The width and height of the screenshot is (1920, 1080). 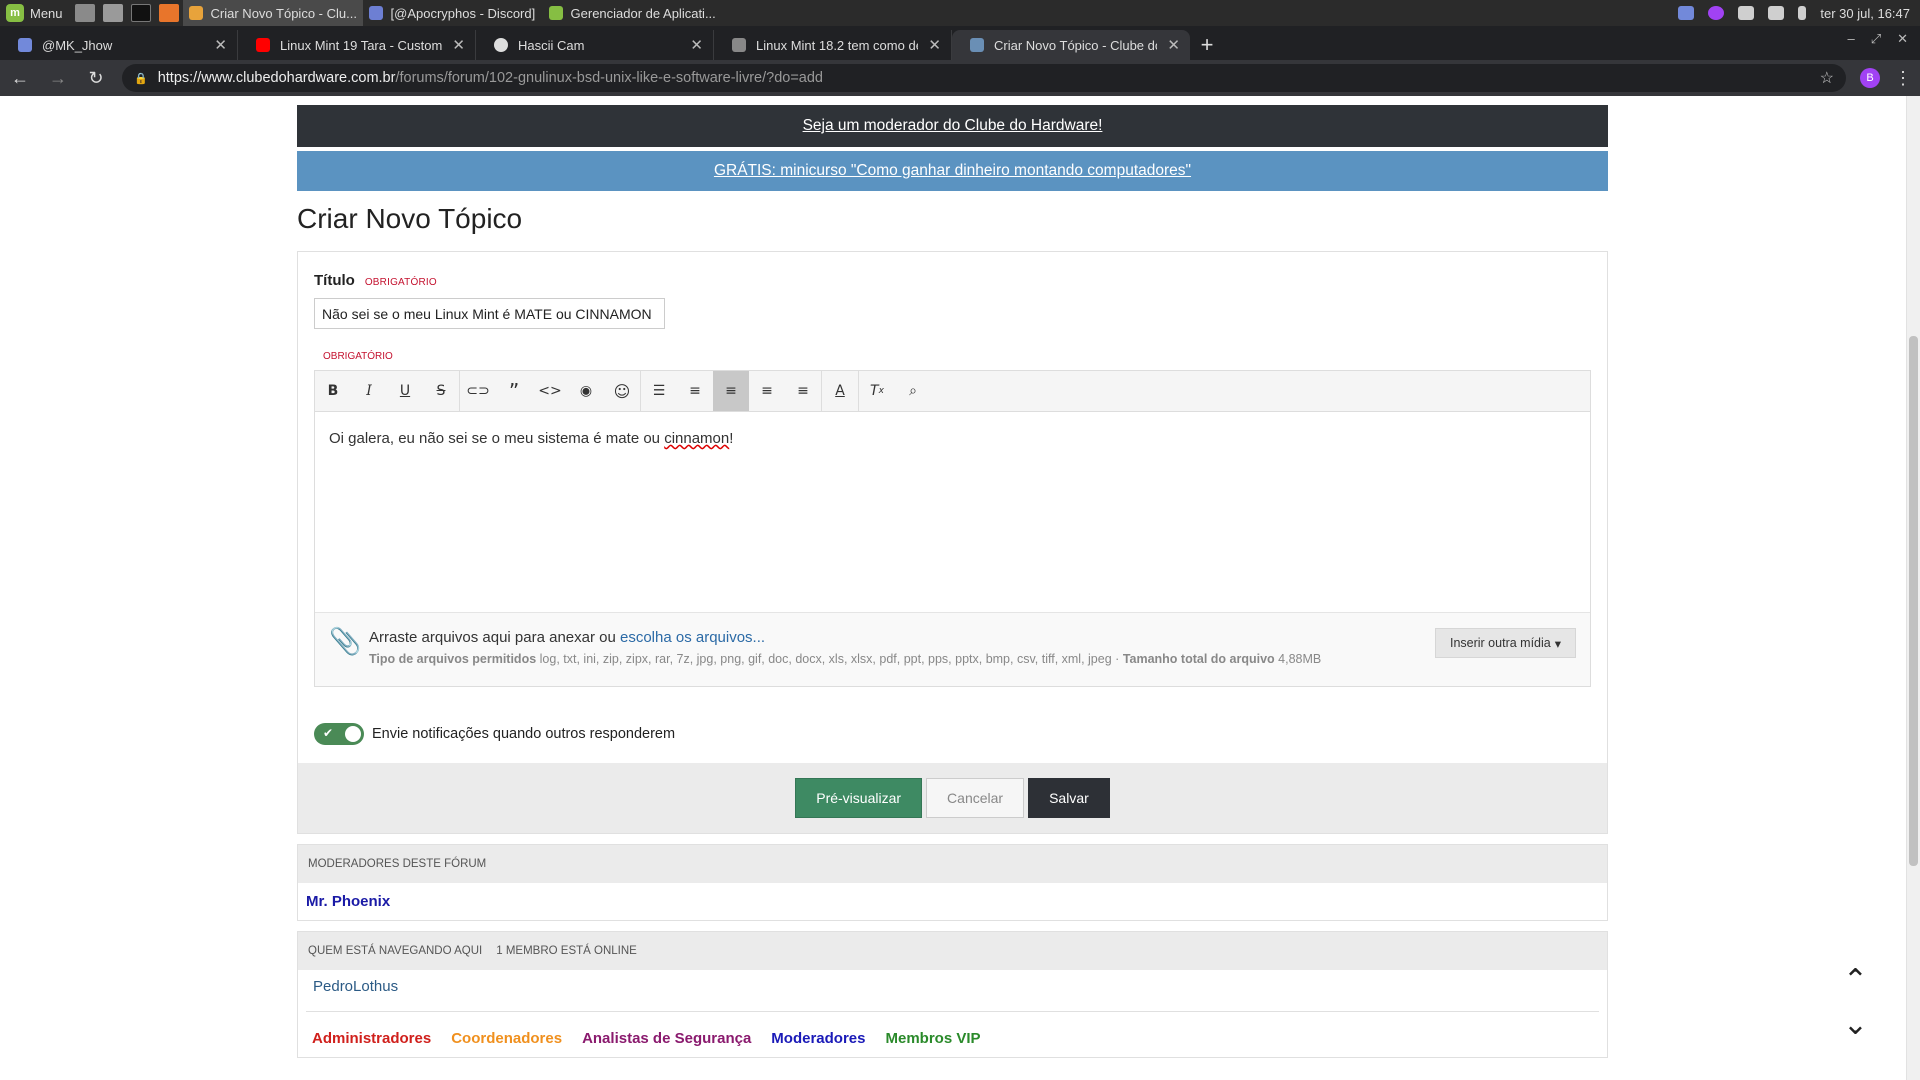 I want to click on insert-media-button: Inserir outra mídia ▾, so click(x=1505, y=643).